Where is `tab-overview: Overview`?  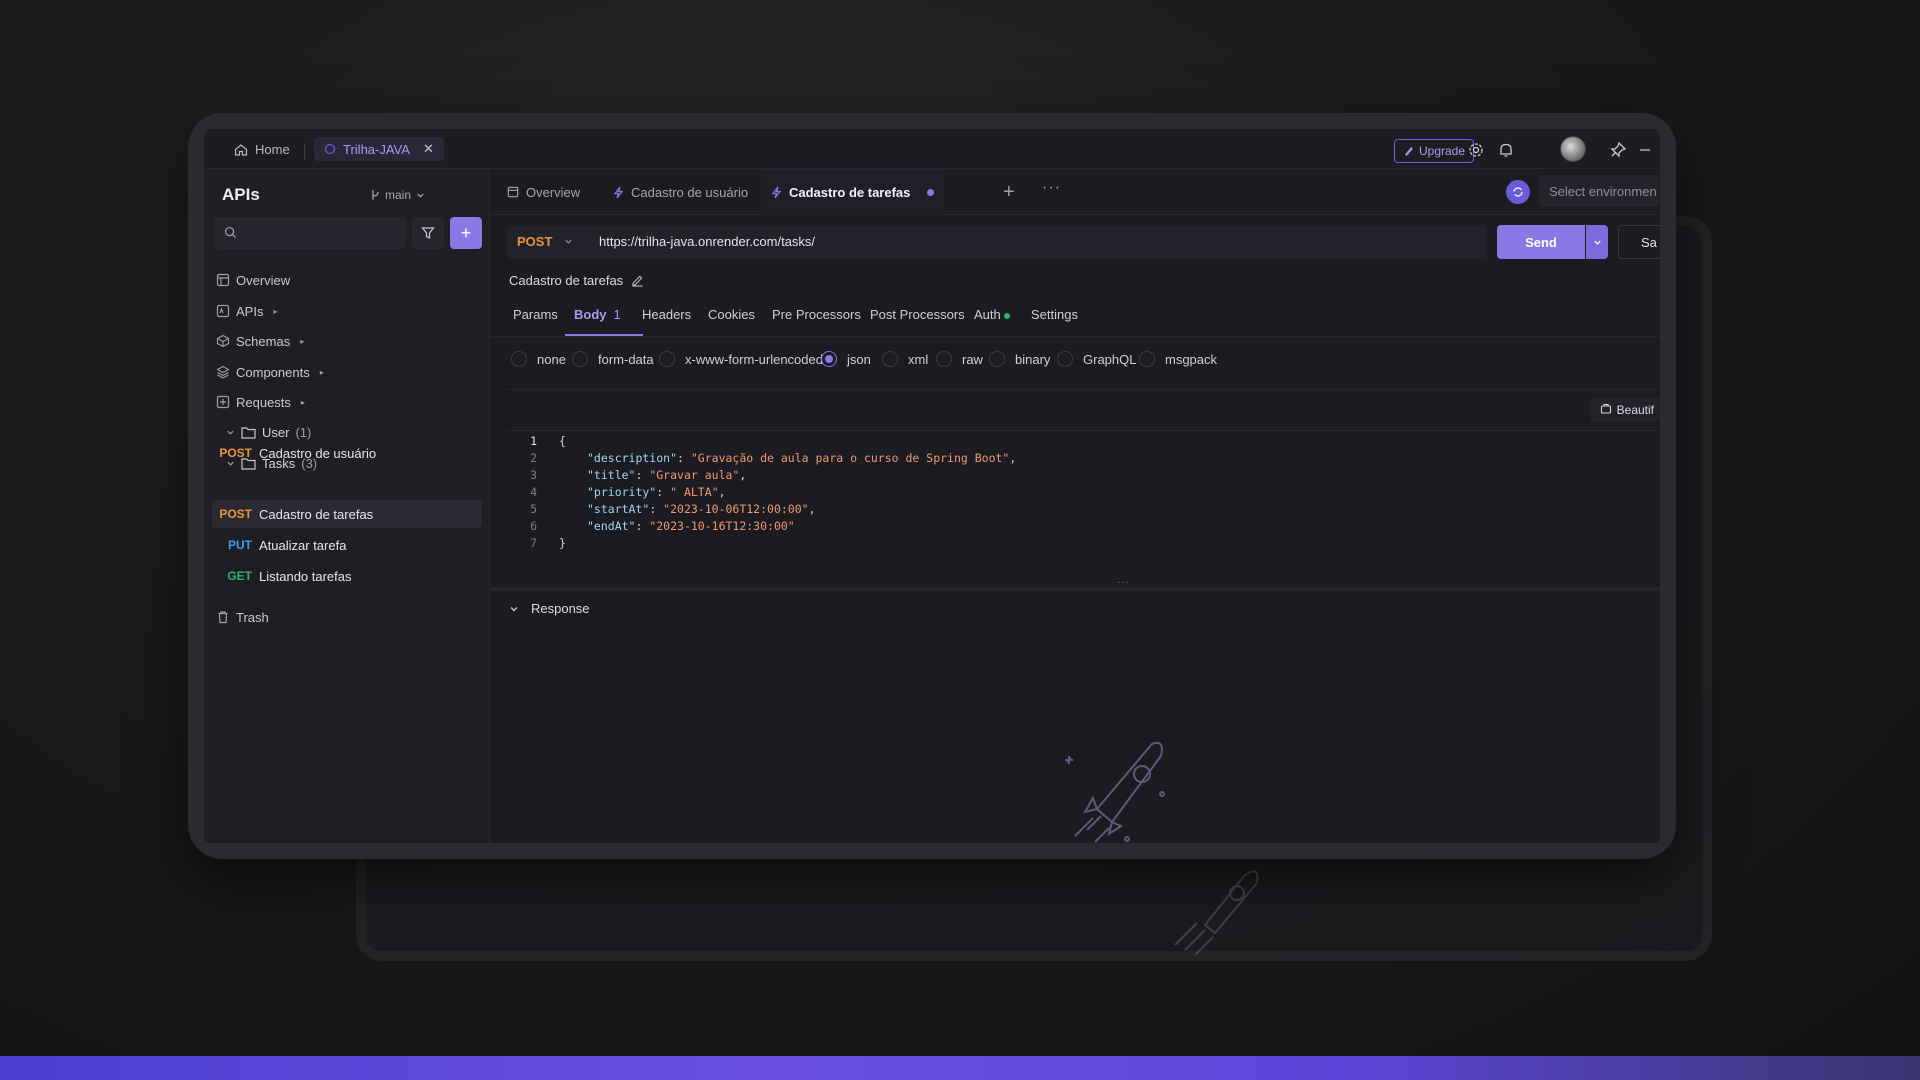
tab-overview: Overview is located at coordinates (543, 192).